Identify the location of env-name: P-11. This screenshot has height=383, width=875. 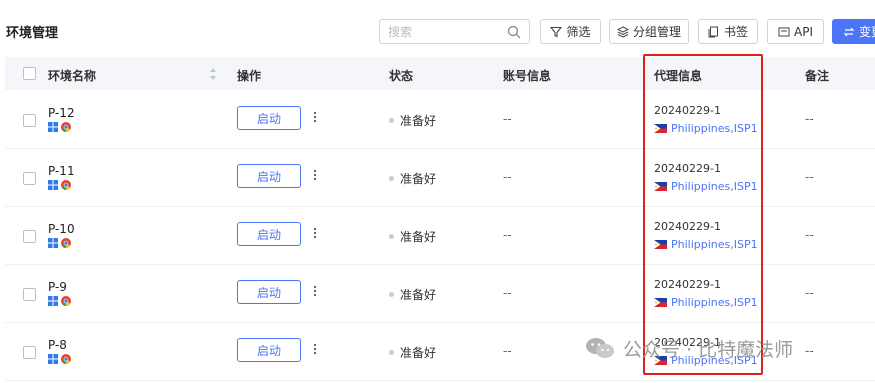
(61, 171).